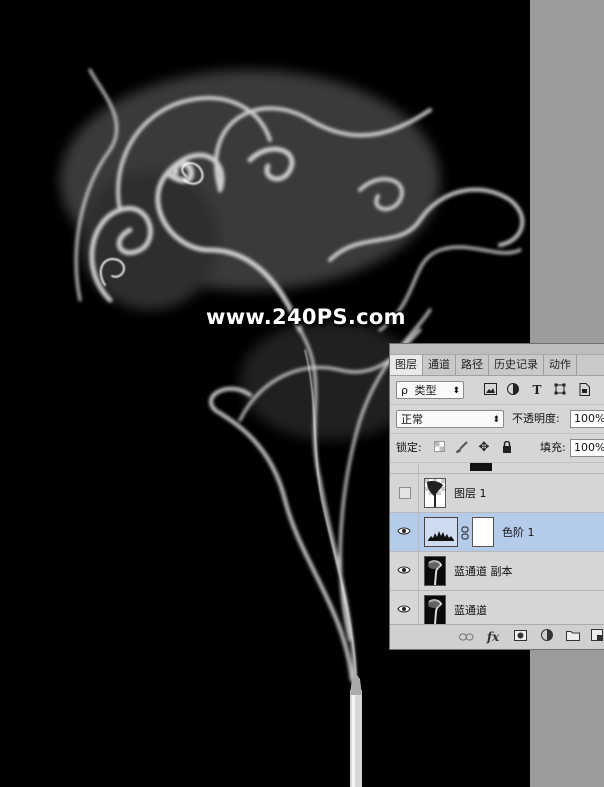 Image resolution: width=604 pixels, height=787 pixels. I want to click on pixel-filter-icon, so click(490, 390).